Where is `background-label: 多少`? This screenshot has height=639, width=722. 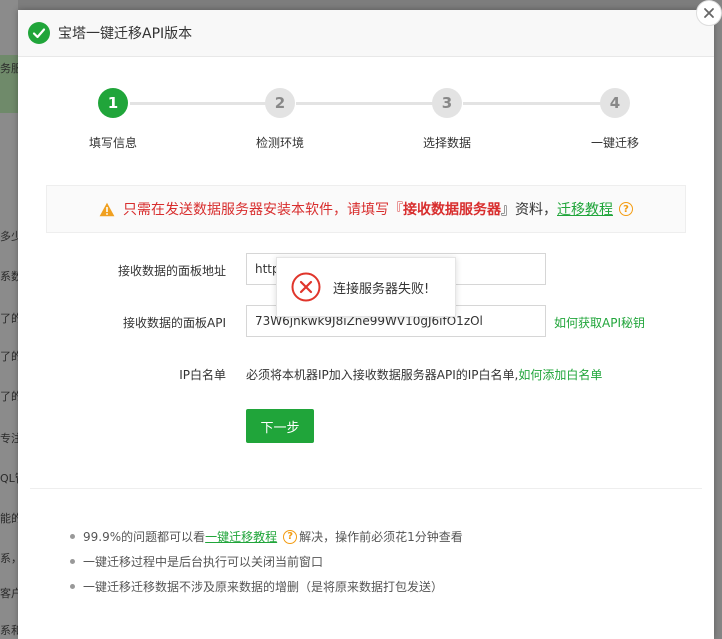
background-label: 多少 is located at coordinates (9, 236).